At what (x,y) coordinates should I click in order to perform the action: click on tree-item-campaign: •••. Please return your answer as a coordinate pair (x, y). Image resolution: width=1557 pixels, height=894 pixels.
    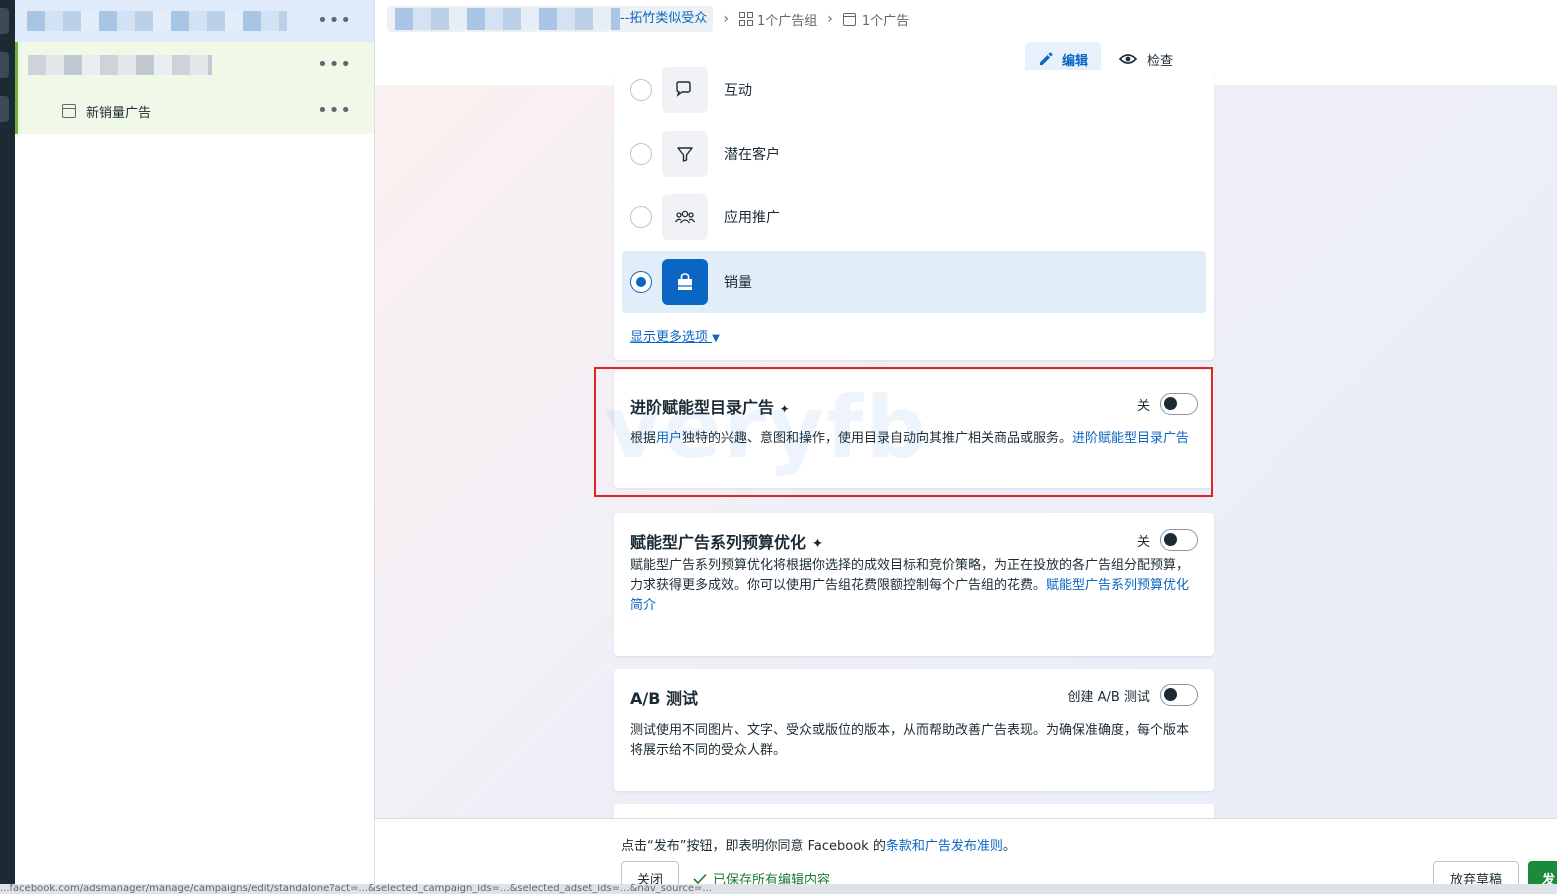
    Looking at the image, I should click on (194, 21).